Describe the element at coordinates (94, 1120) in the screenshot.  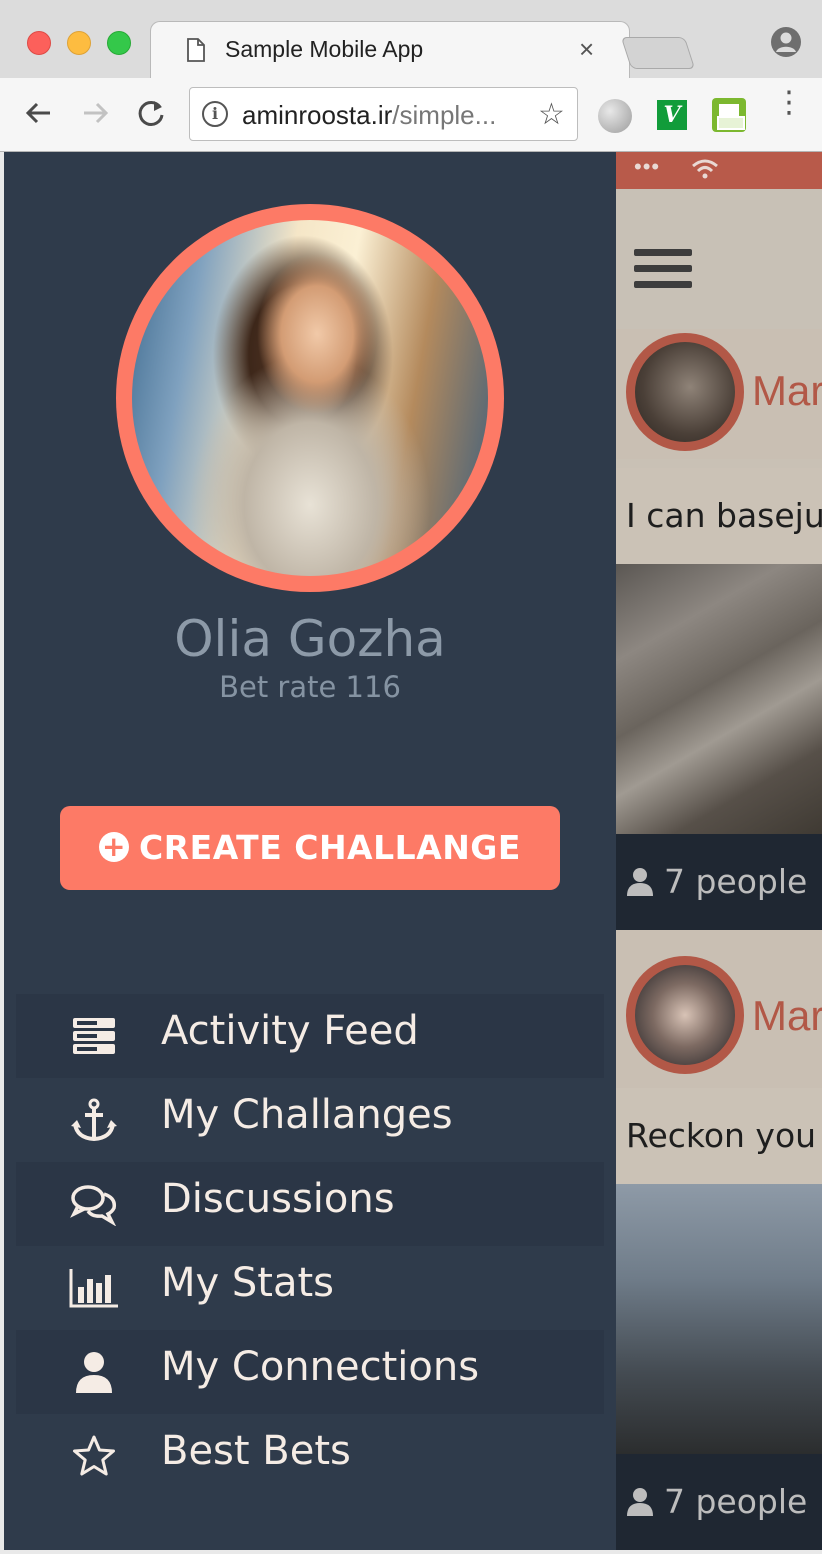
I see `anchor-icon` at that location.